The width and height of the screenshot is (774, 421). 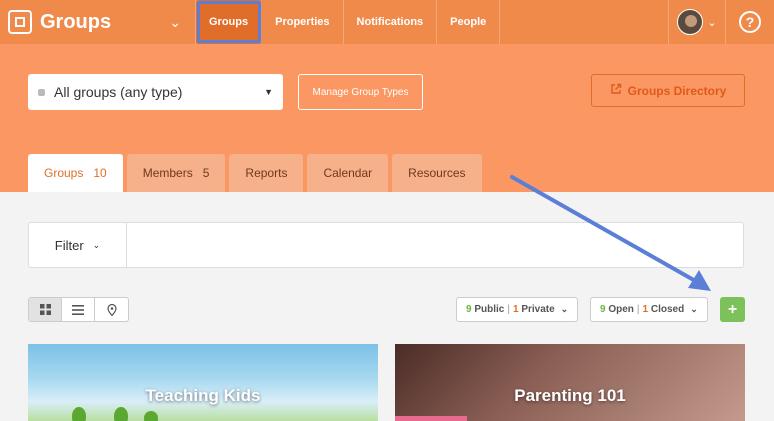 What do you see at coordinates (570, 382) in the screenshot?
I see `group-card: Parenting 101` at bounding box center [570, 382].